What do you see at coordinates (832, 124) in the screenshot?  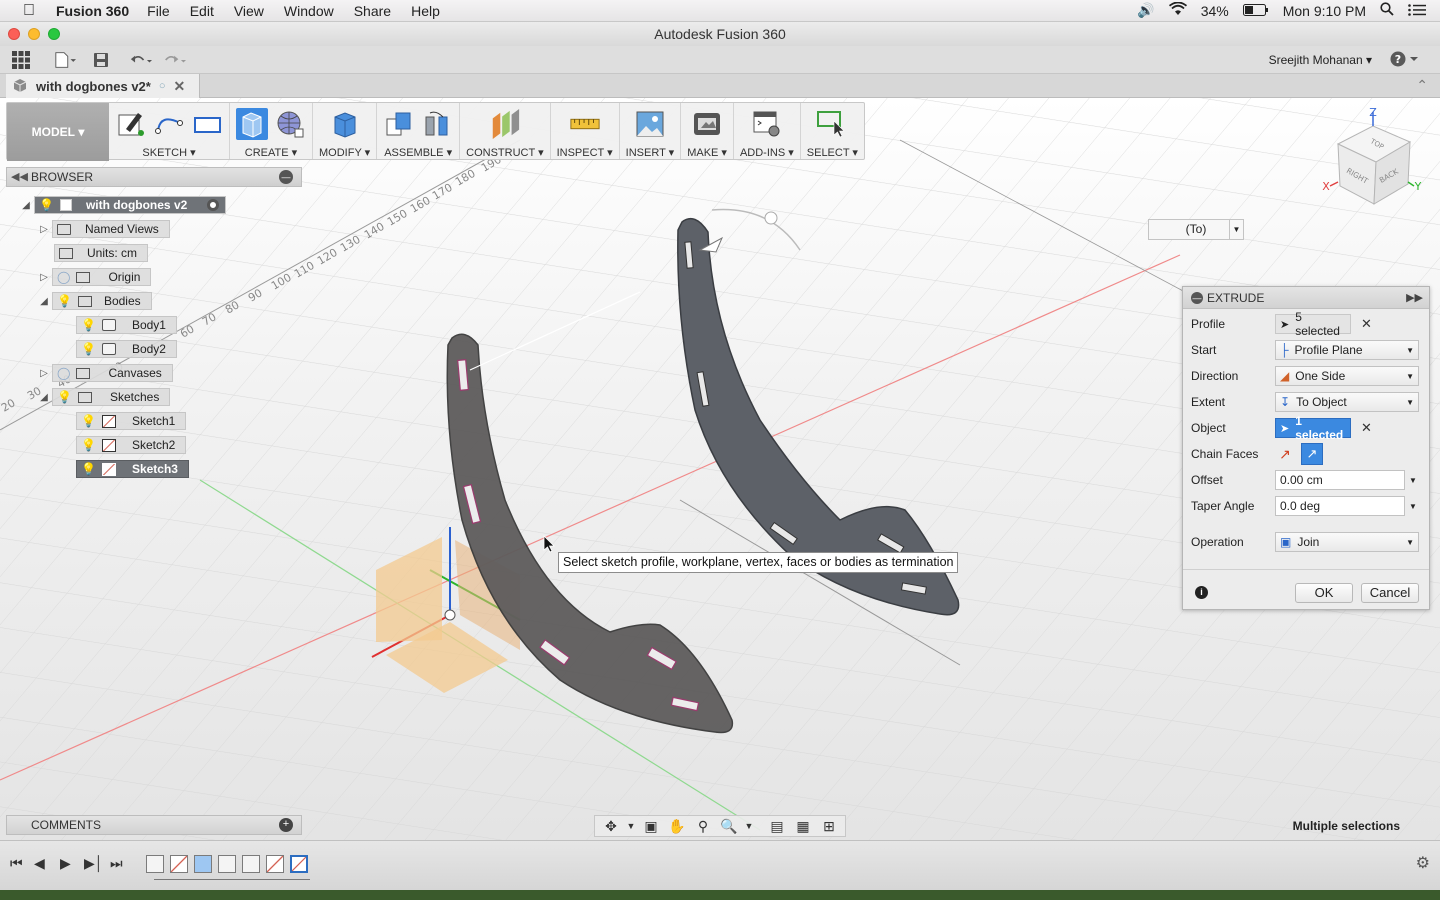 I see `select-icon` at bounding box center [832, 124].